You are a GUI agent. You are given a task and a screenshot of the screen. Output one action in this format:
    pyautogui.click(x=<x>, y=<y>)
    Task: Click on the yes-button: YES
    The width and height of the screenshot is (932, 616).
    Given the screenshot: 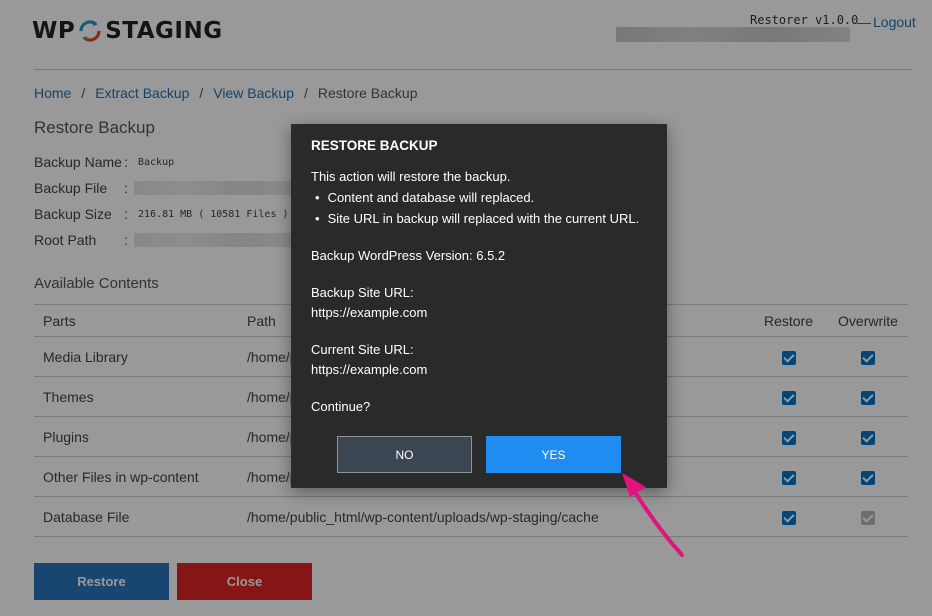 What is the action you would take?
    pyautogui.click(x=553, y=454)
    